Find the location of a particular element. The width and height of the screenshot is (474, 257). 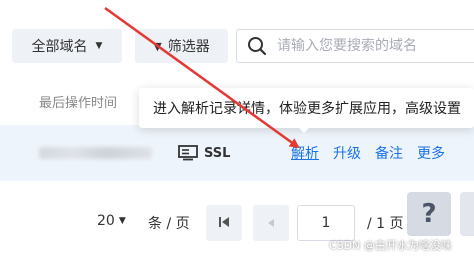

resolve-link: 解析 is located at coordinates (305, 153).